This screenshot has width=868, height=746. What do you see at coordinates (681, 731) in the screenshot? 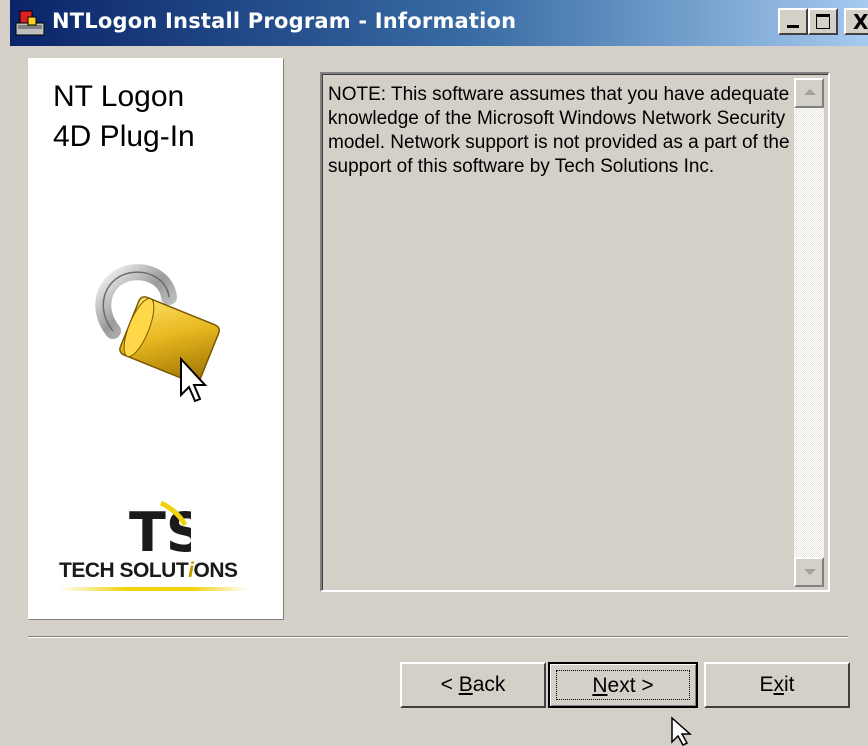
I see `mouse-cursor-icon` at bounding box center [681, 731].